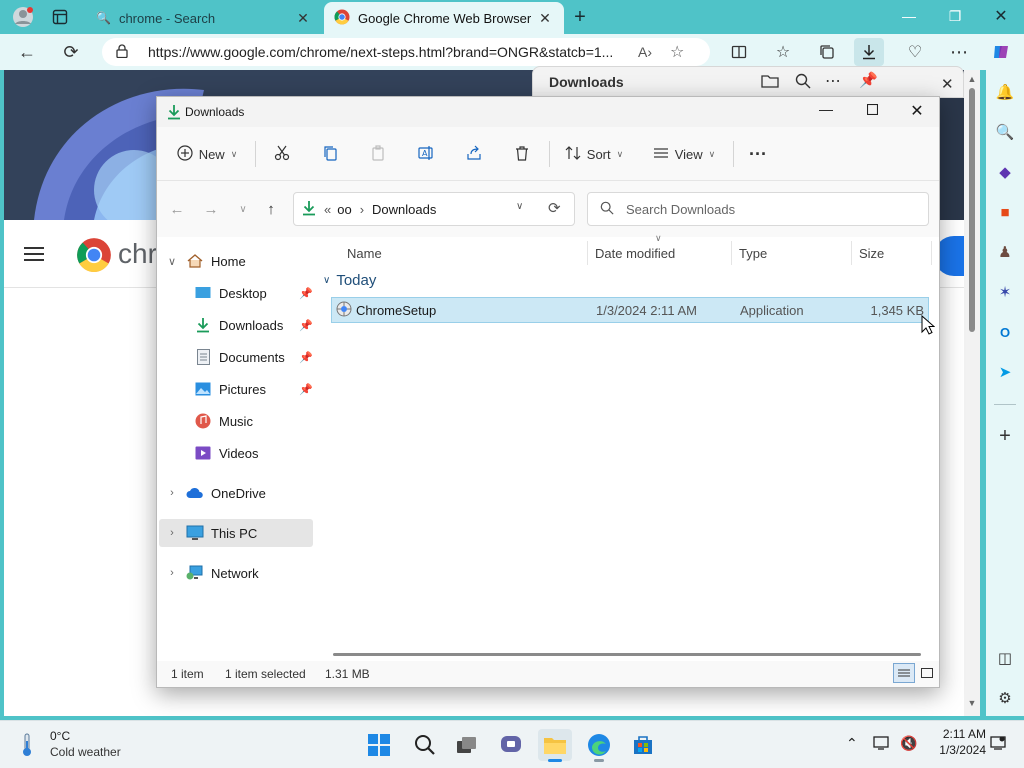 This screenshot has width=1024, height=768. Describe the element at coordinates (253, 421) in the screenshot. I see `nav-item-music: Music` at that location.